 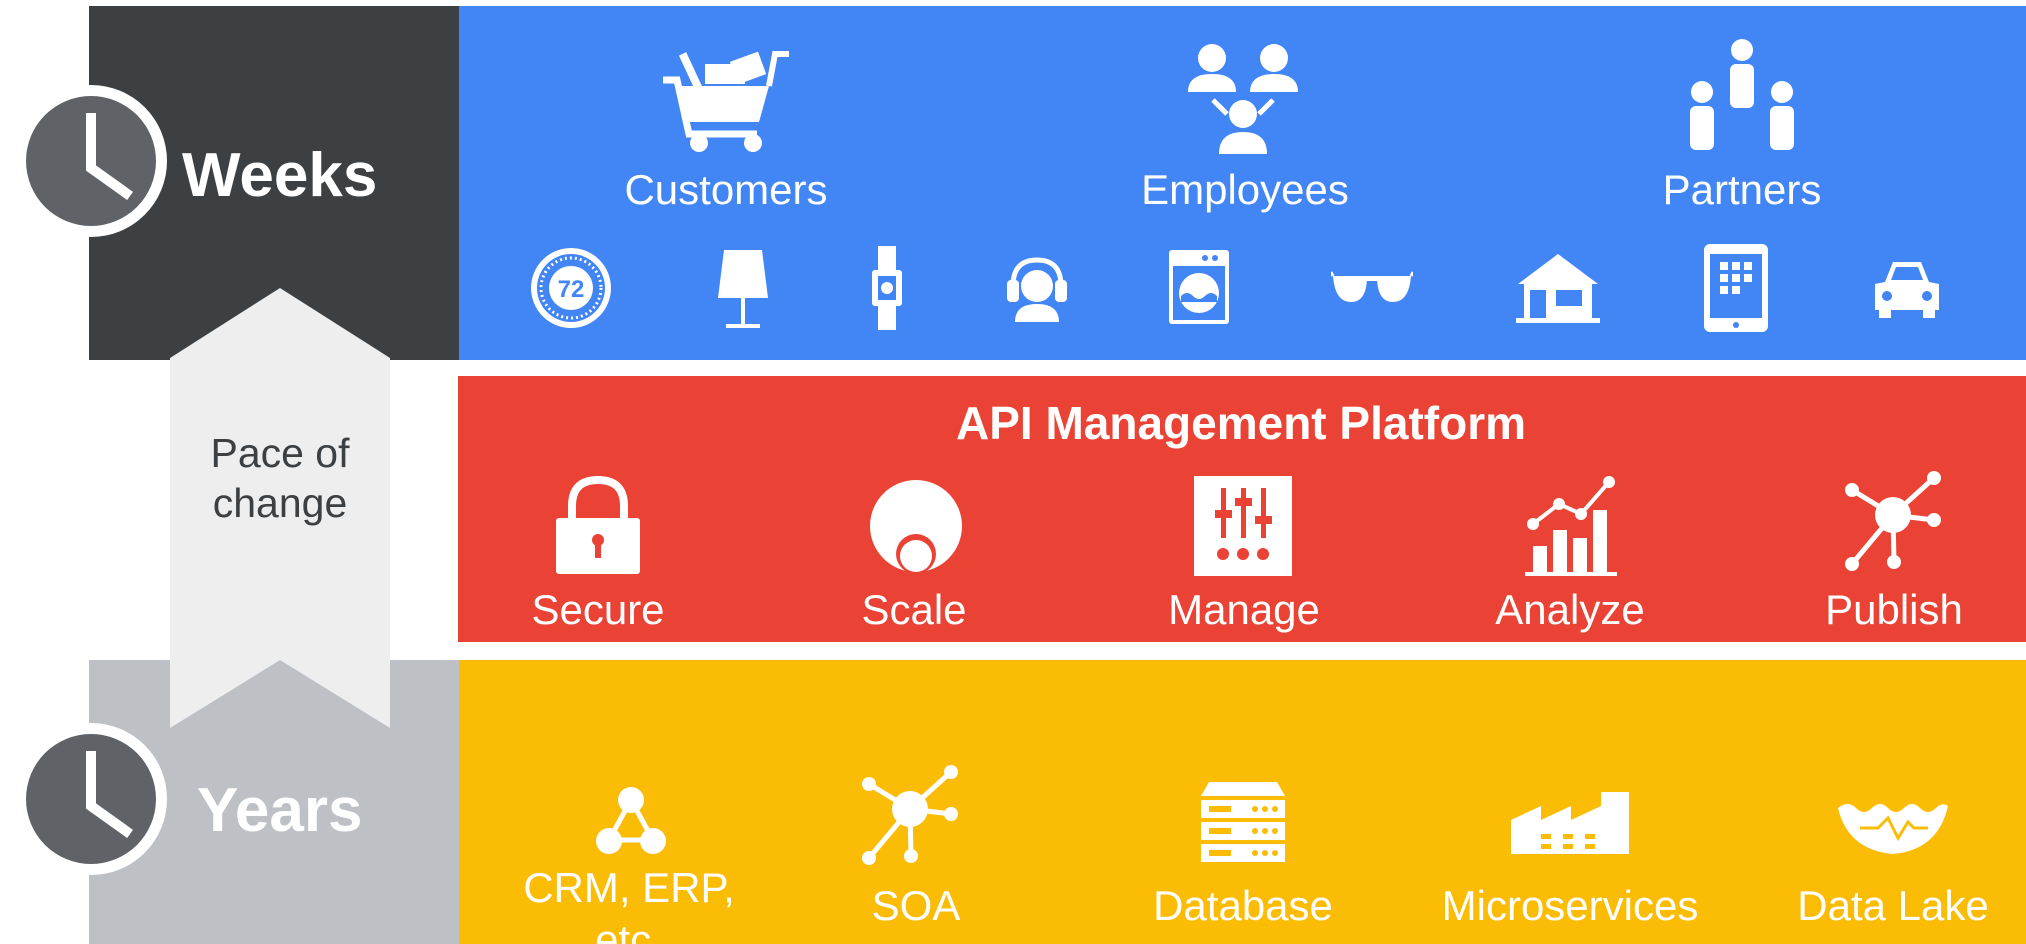 I want to click on pace-line-1: Pace of, so click(x=280, y=453).